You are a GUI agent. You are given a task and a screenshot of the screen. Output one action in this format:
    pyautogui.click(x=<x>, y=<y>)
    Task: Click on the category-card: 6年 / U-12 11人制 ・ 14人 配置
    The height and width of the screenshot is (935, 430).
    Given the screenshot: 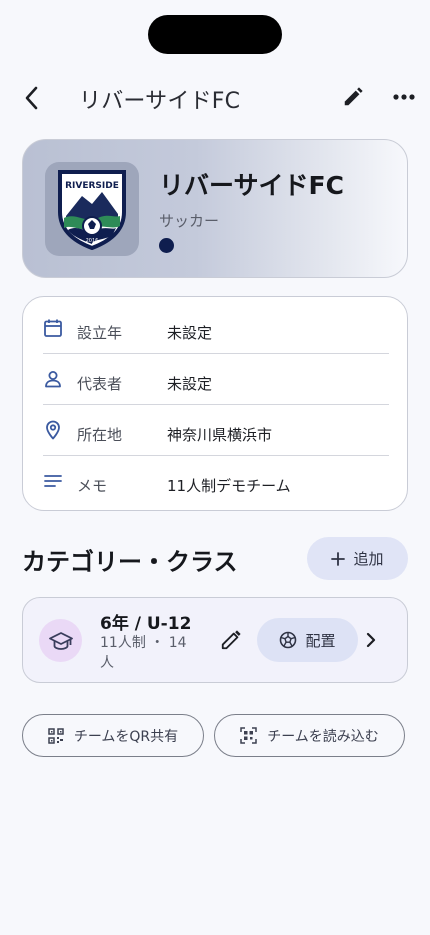 What is the action you would take?
    pyautogui.click(x=215, y=640)
    